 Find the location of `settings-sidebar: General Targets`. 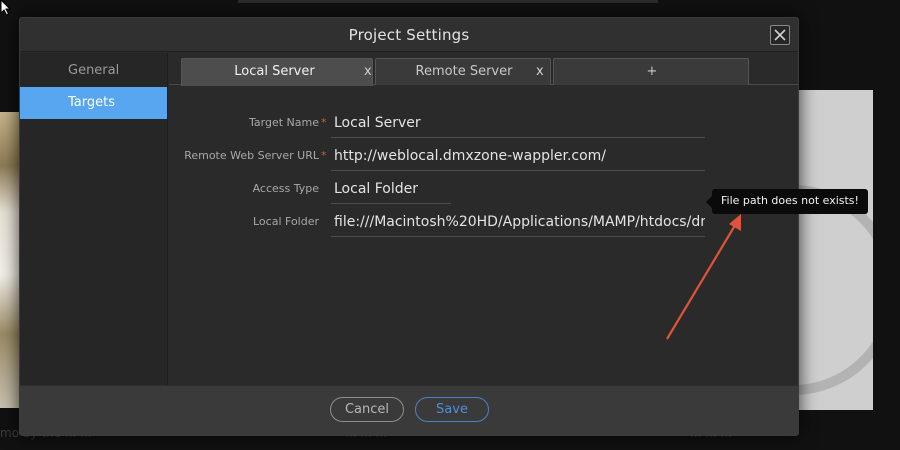

settings-sidebar: General Targets is located at coordinates (94, 219).